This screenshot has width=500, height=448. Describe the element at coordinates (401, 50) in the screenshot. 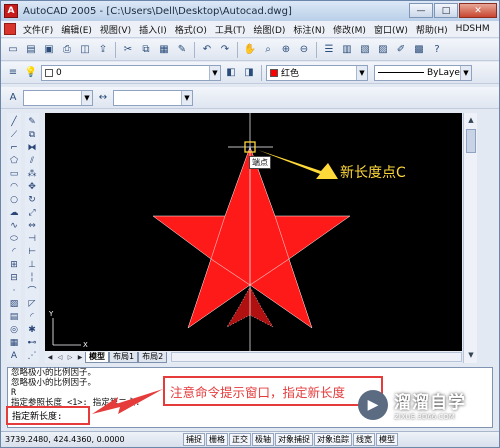

I see `markup-icon: ✐` at that location.